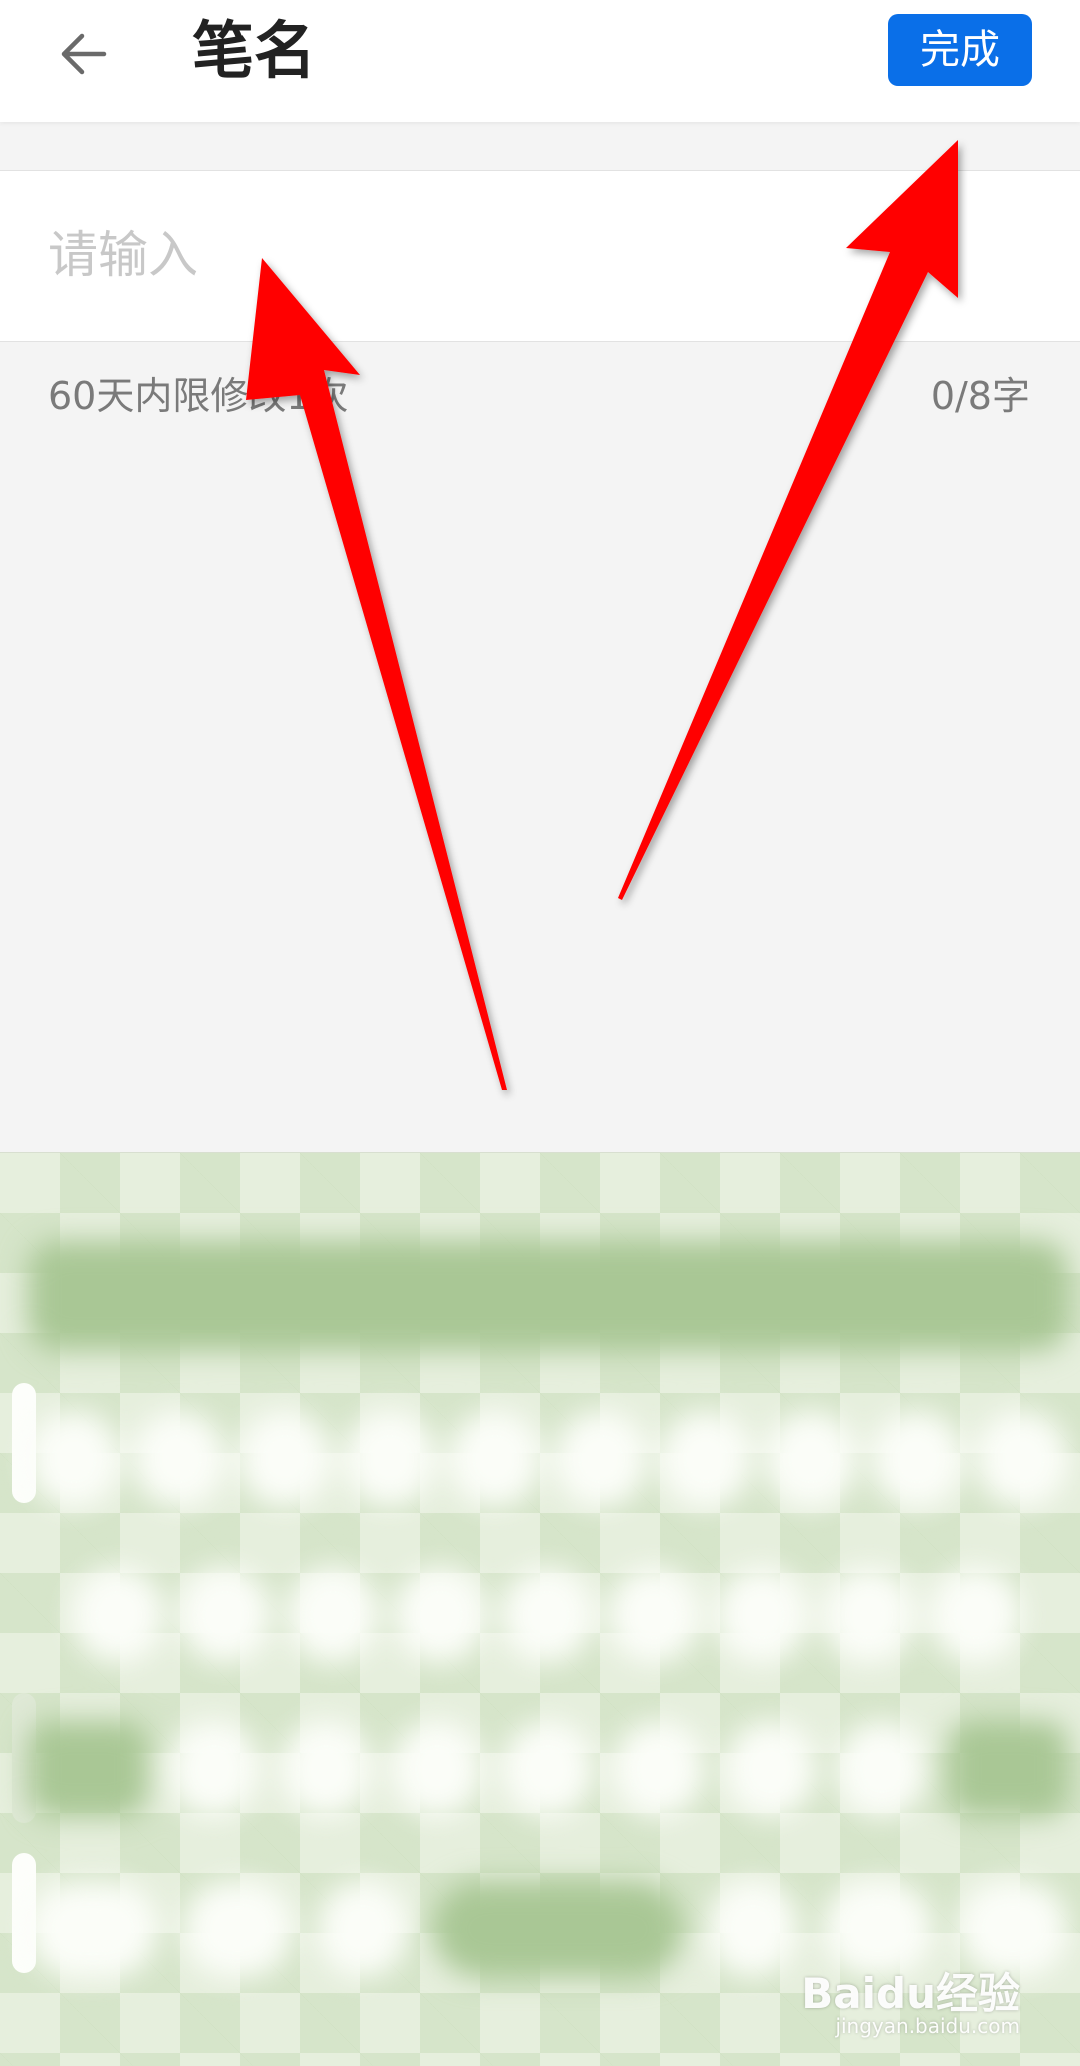 The height and width of the screenshot is (2066, 1080). What do you see at coordinates (540, 61) in the screenshot?
I see `top-bar: 笔名 完成` at bounding box center [540, 61].